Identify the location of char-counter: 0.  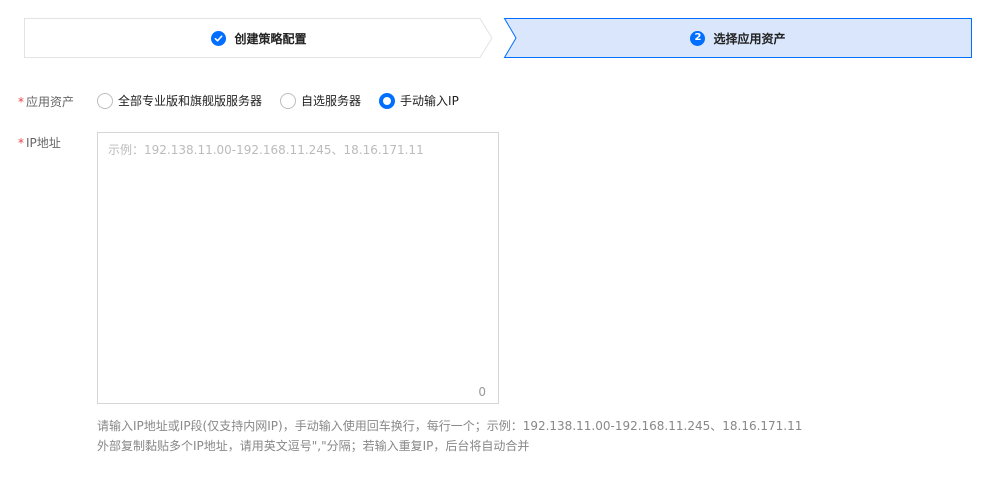
(482, 392).